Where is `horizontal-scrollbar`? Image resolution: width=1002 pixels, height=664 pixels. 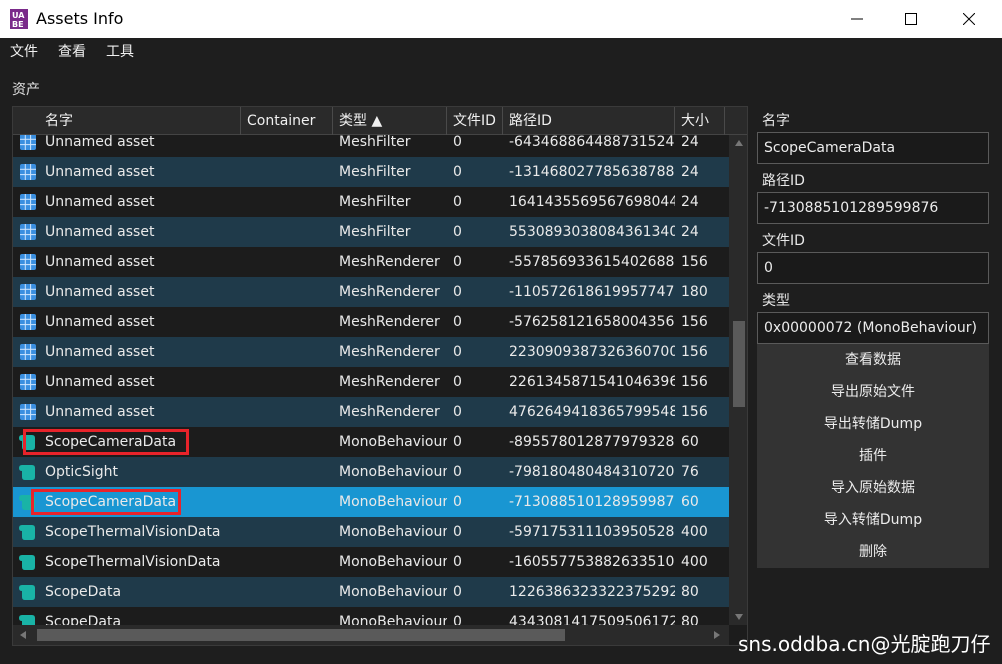 horizontal-scrollbar is located at coordinates (371, 635).